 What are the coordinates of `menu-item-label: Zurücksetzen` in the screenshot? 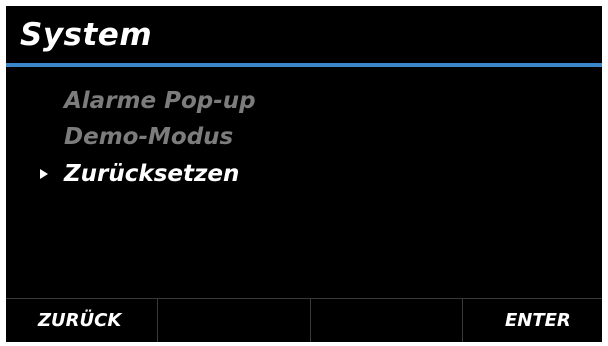 It's located at (152, 174).